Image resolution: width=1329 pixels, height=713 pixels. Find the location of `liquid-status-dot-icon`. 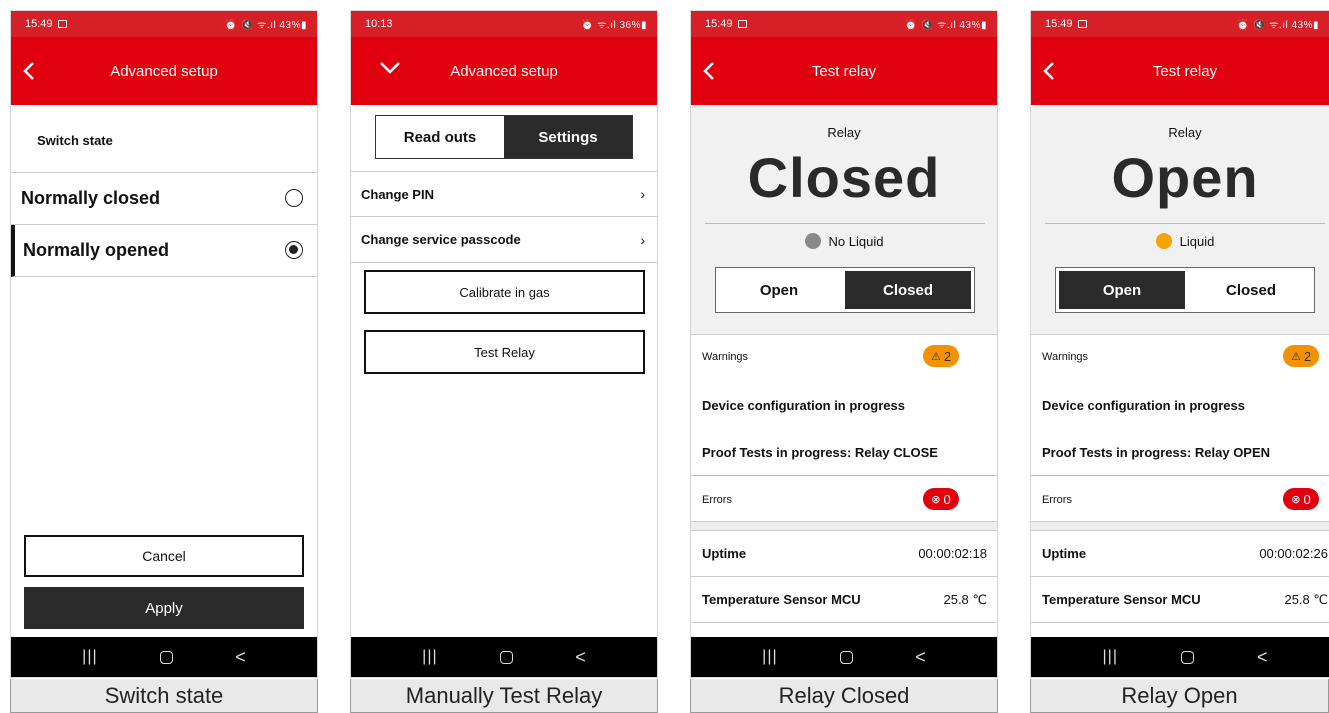

liquid-status-dot-icon is located at coordinates (812, 241).